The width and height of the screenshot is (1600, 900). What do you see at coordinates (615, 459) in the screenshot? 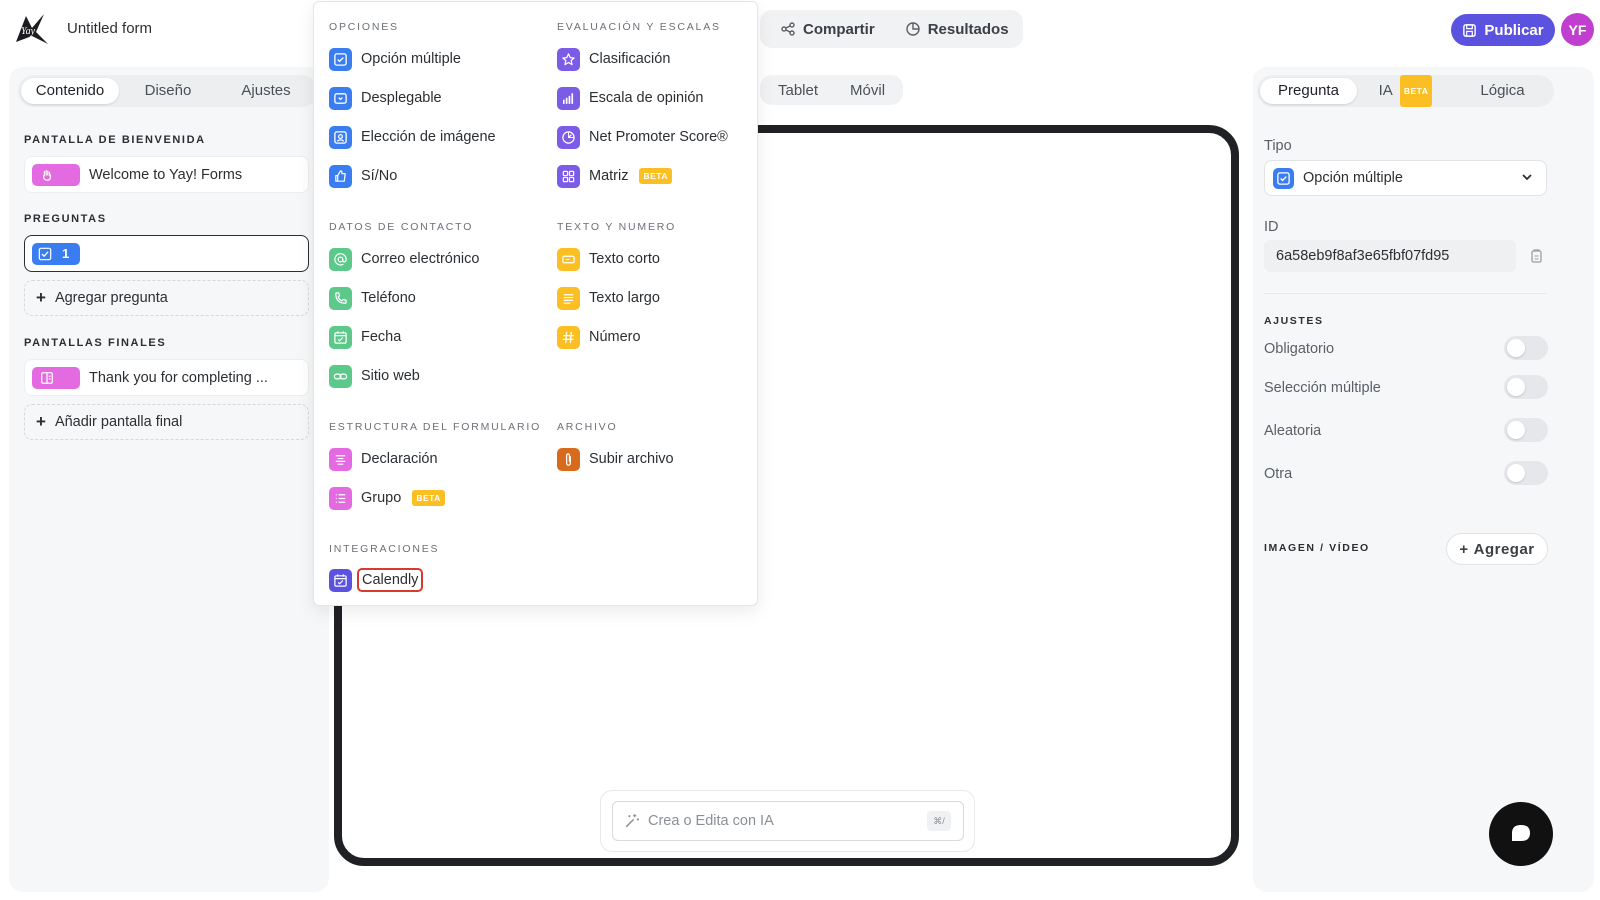
I see `menu-item-subir-archivo: Subir archivo` at bounding box center [615, 459].